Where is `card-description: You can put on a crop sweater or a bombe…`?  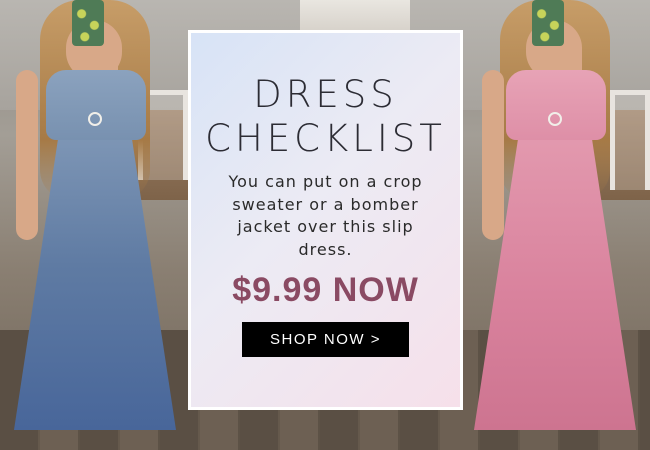 card-description: You can put on a crop sweater or a bombe… is located at coordinates (325, 215).